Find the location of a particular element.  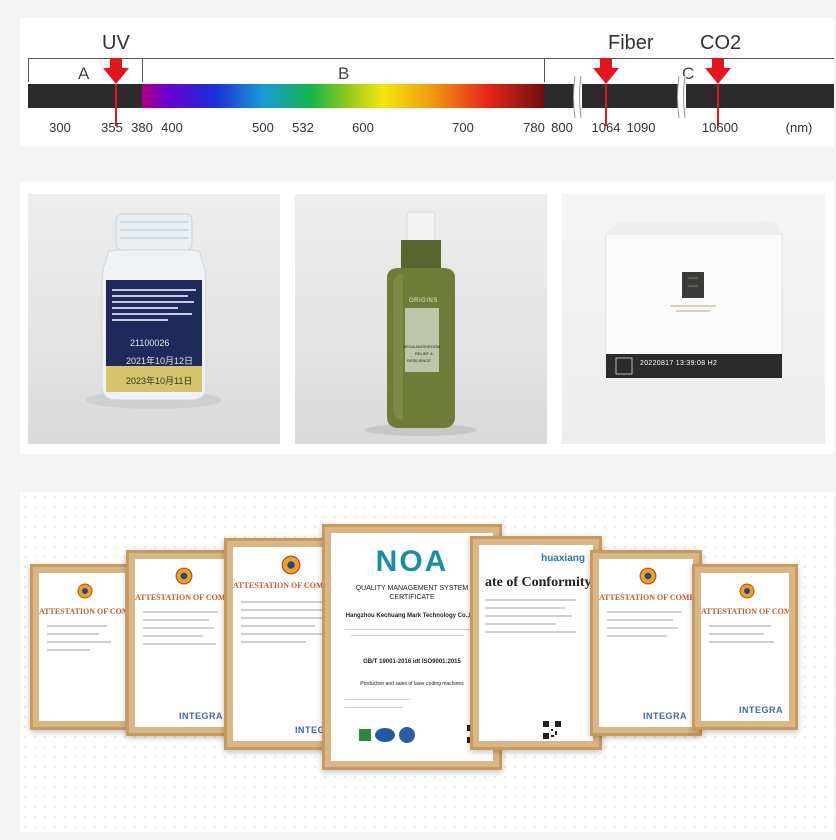

region-c-bracket is located at coordinates (689, 58).